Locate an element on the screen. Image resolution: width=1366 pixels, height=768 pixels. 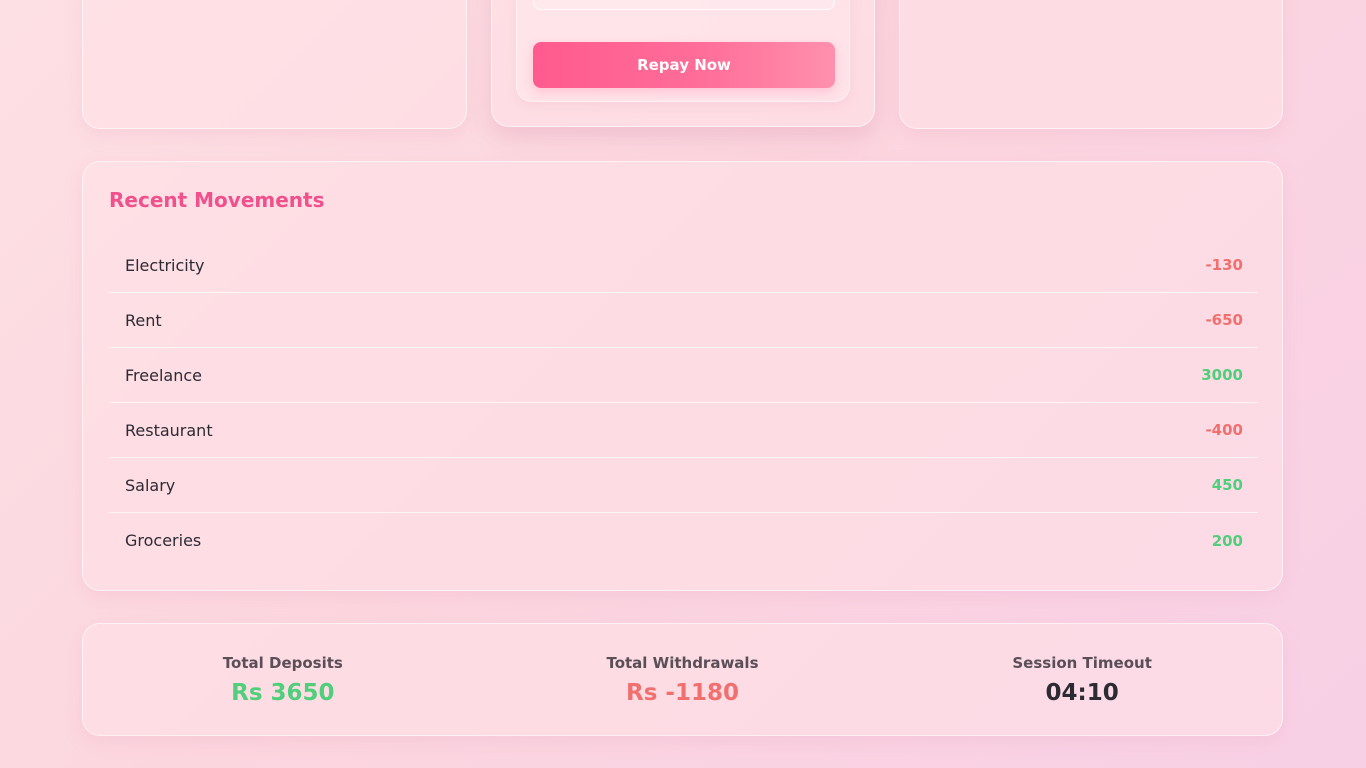
movement-amount: 200 is located at coordinates (1227, 540).